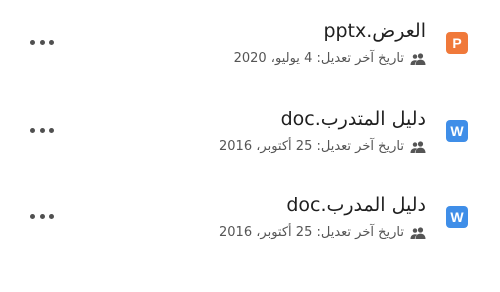 The width and height of the screenshot is (500, 292). Describe the element at coordinates (356, 205) in the screenshot. I see `file-name: دليل المدرب.doc` at that location.